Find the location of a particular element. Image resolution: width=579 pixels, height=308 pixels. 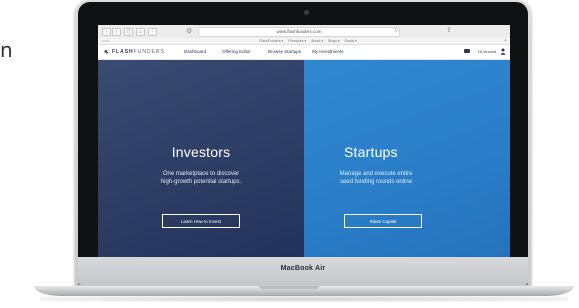

startups-subtitle-line2: seed funding rounds online is located at coordinates (376, 182).